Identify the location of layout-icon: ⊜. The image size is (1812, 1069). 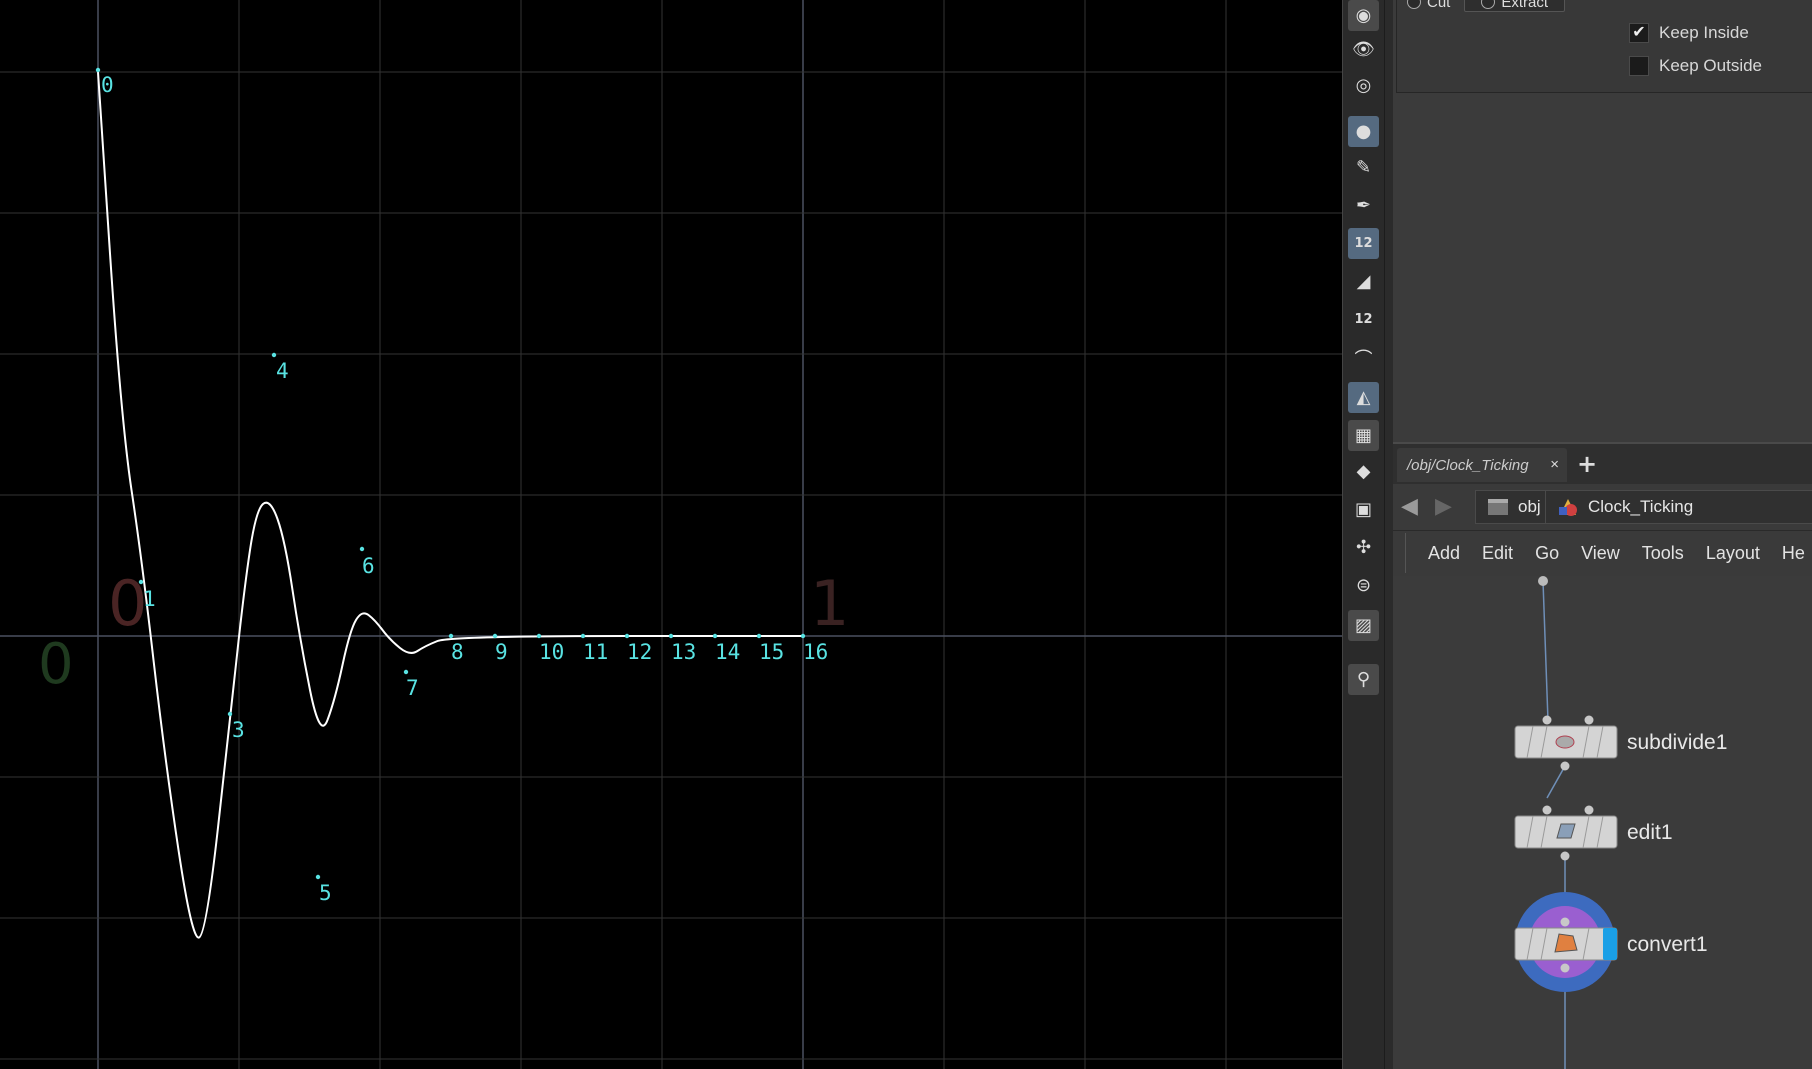
(1363, 585).